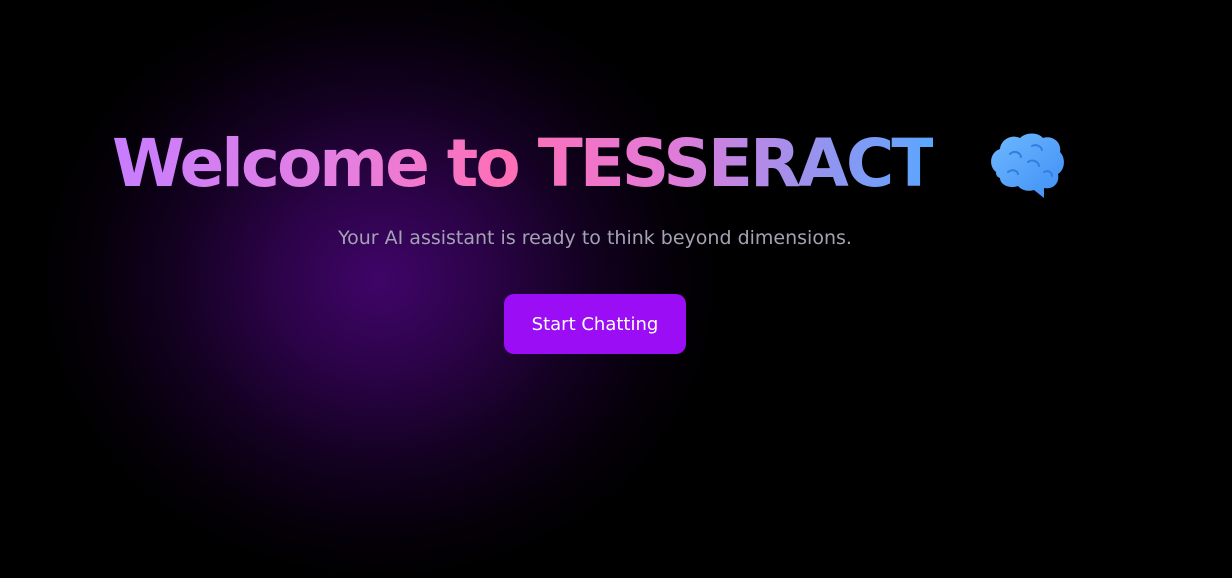  I want to click on brain-icon, so click(1027, 165).